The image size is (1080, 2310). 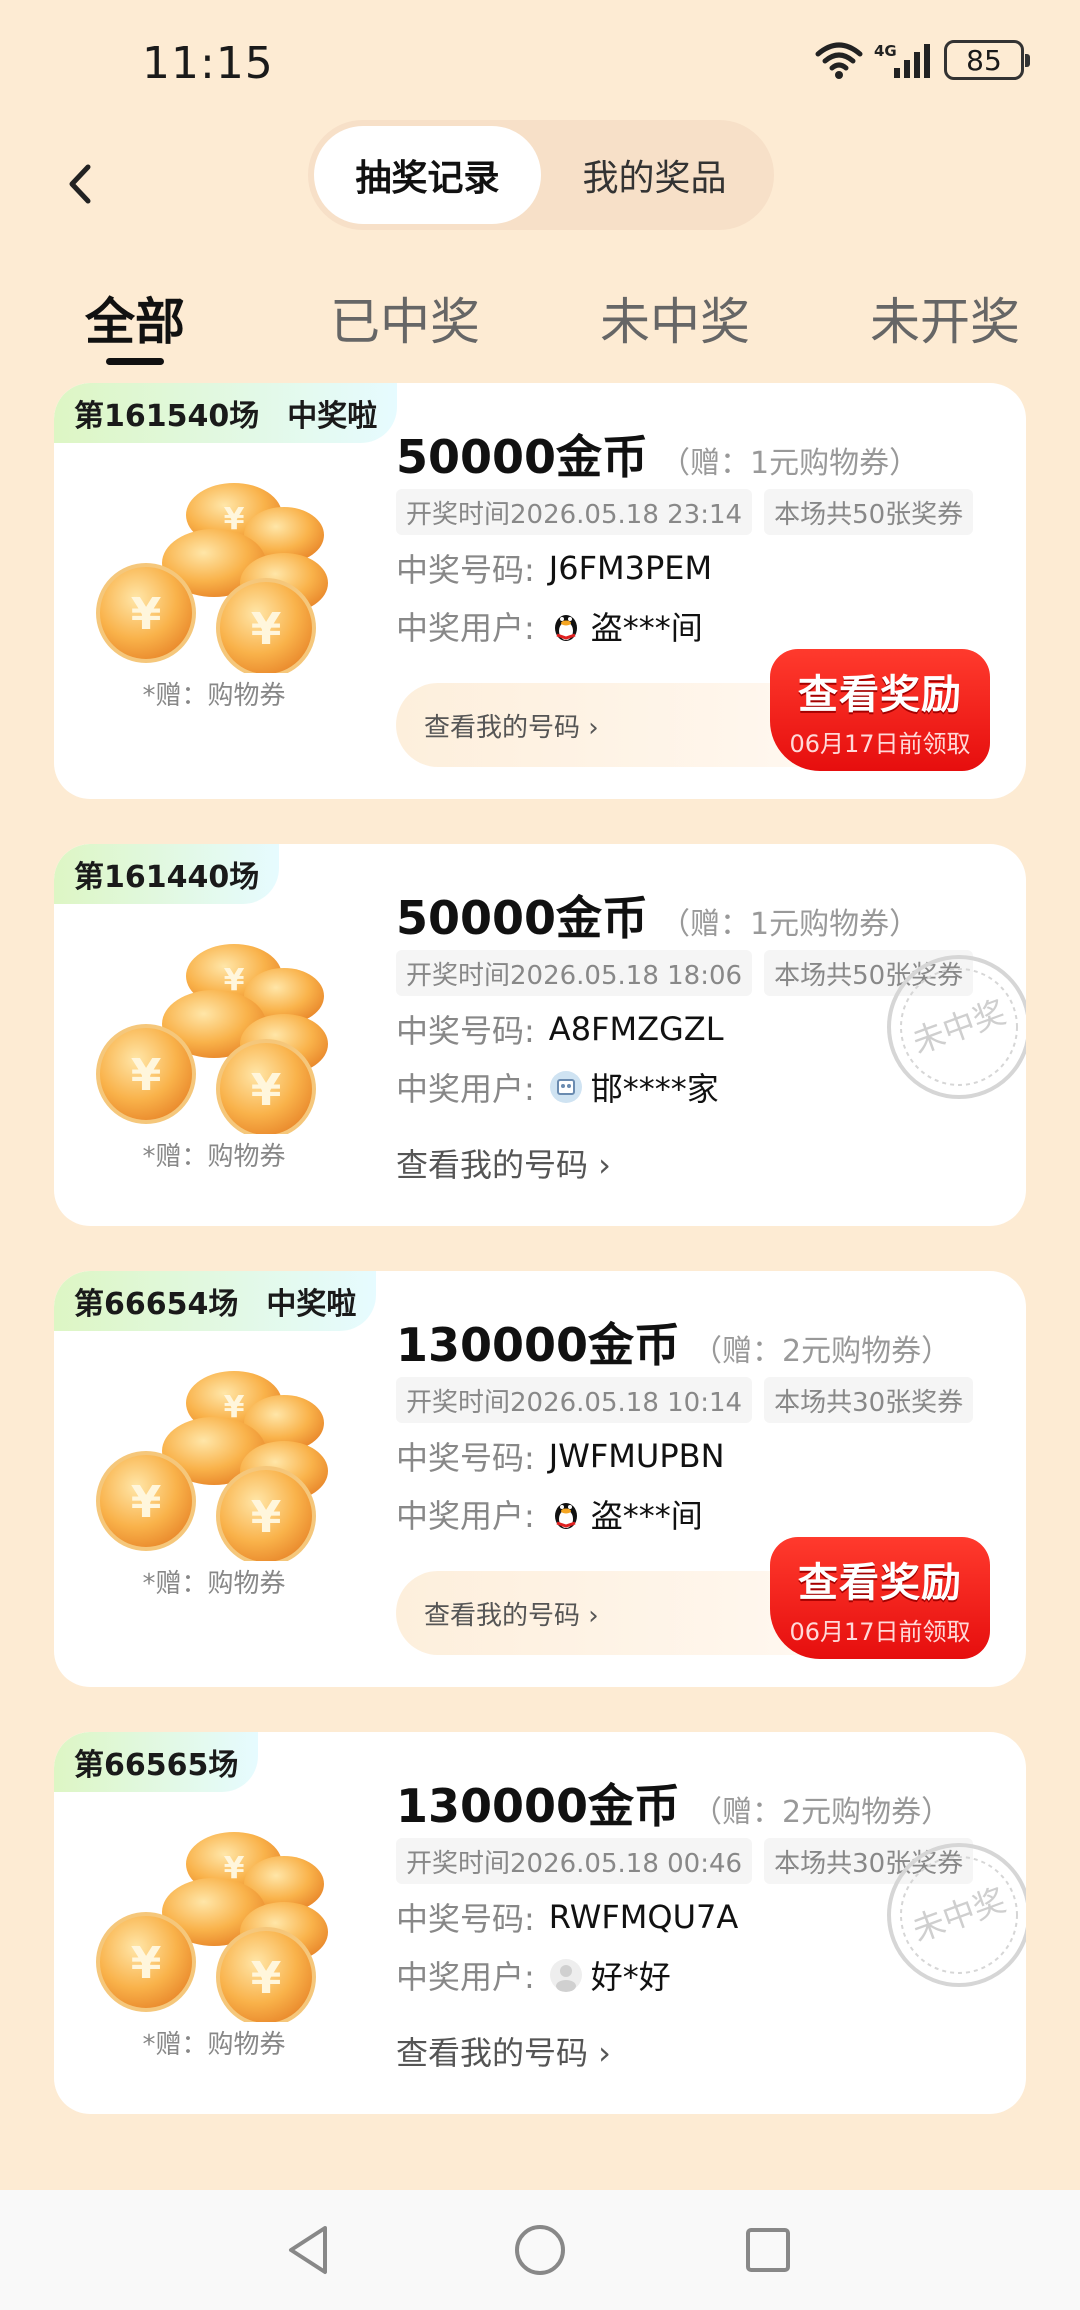 I want to click on winning-code-row: 中奖号码: J6FM3PEM, so click(x=554, y=568).